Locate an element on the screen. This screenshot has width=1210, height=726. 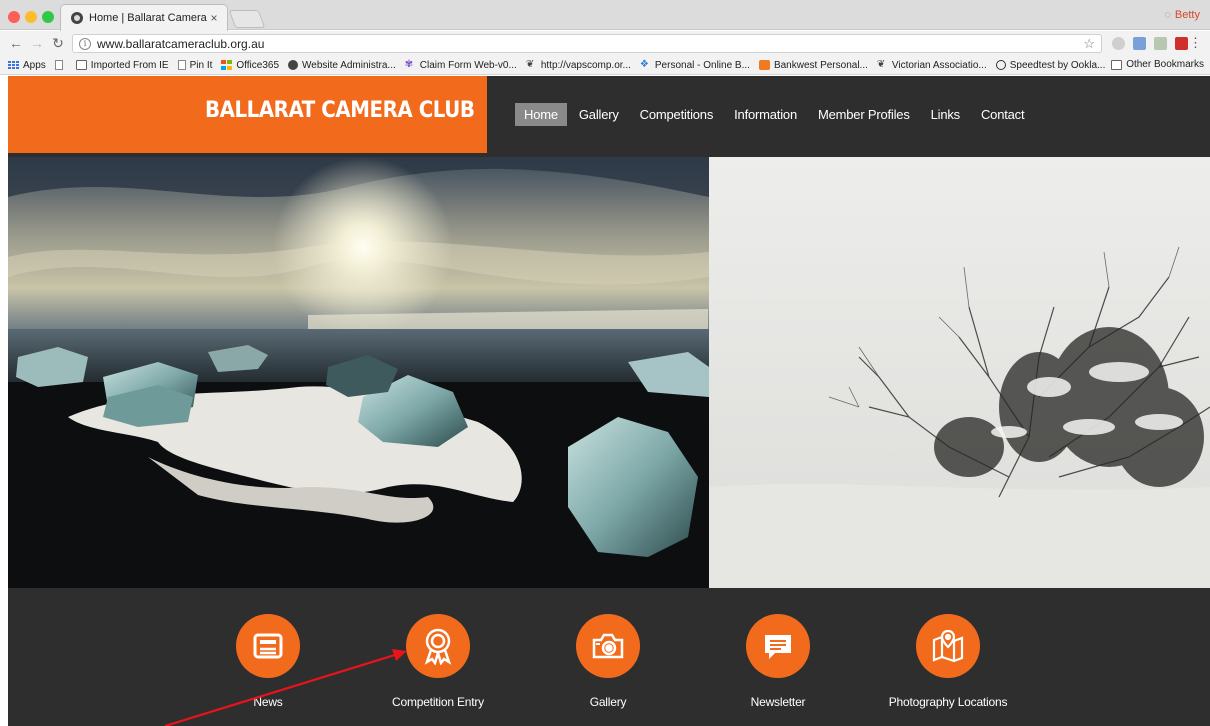
nav-information: Information is located at coordinates (765, 114).